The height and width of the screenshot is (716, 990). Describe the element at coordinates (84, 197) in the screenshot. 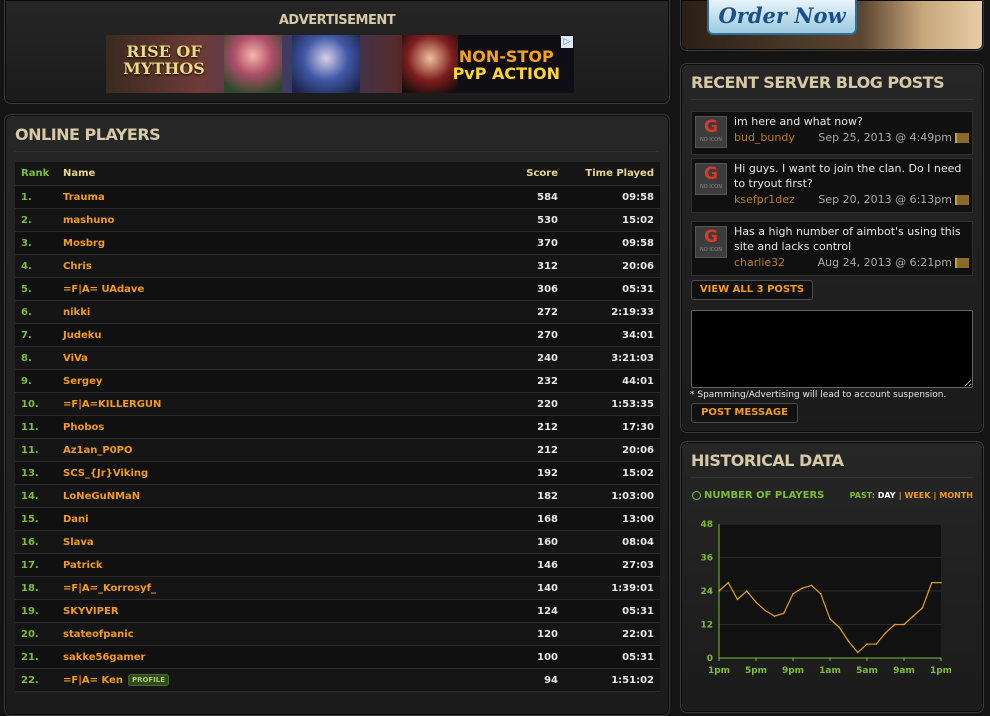

I see `player-name-link: Trauma` at that location.